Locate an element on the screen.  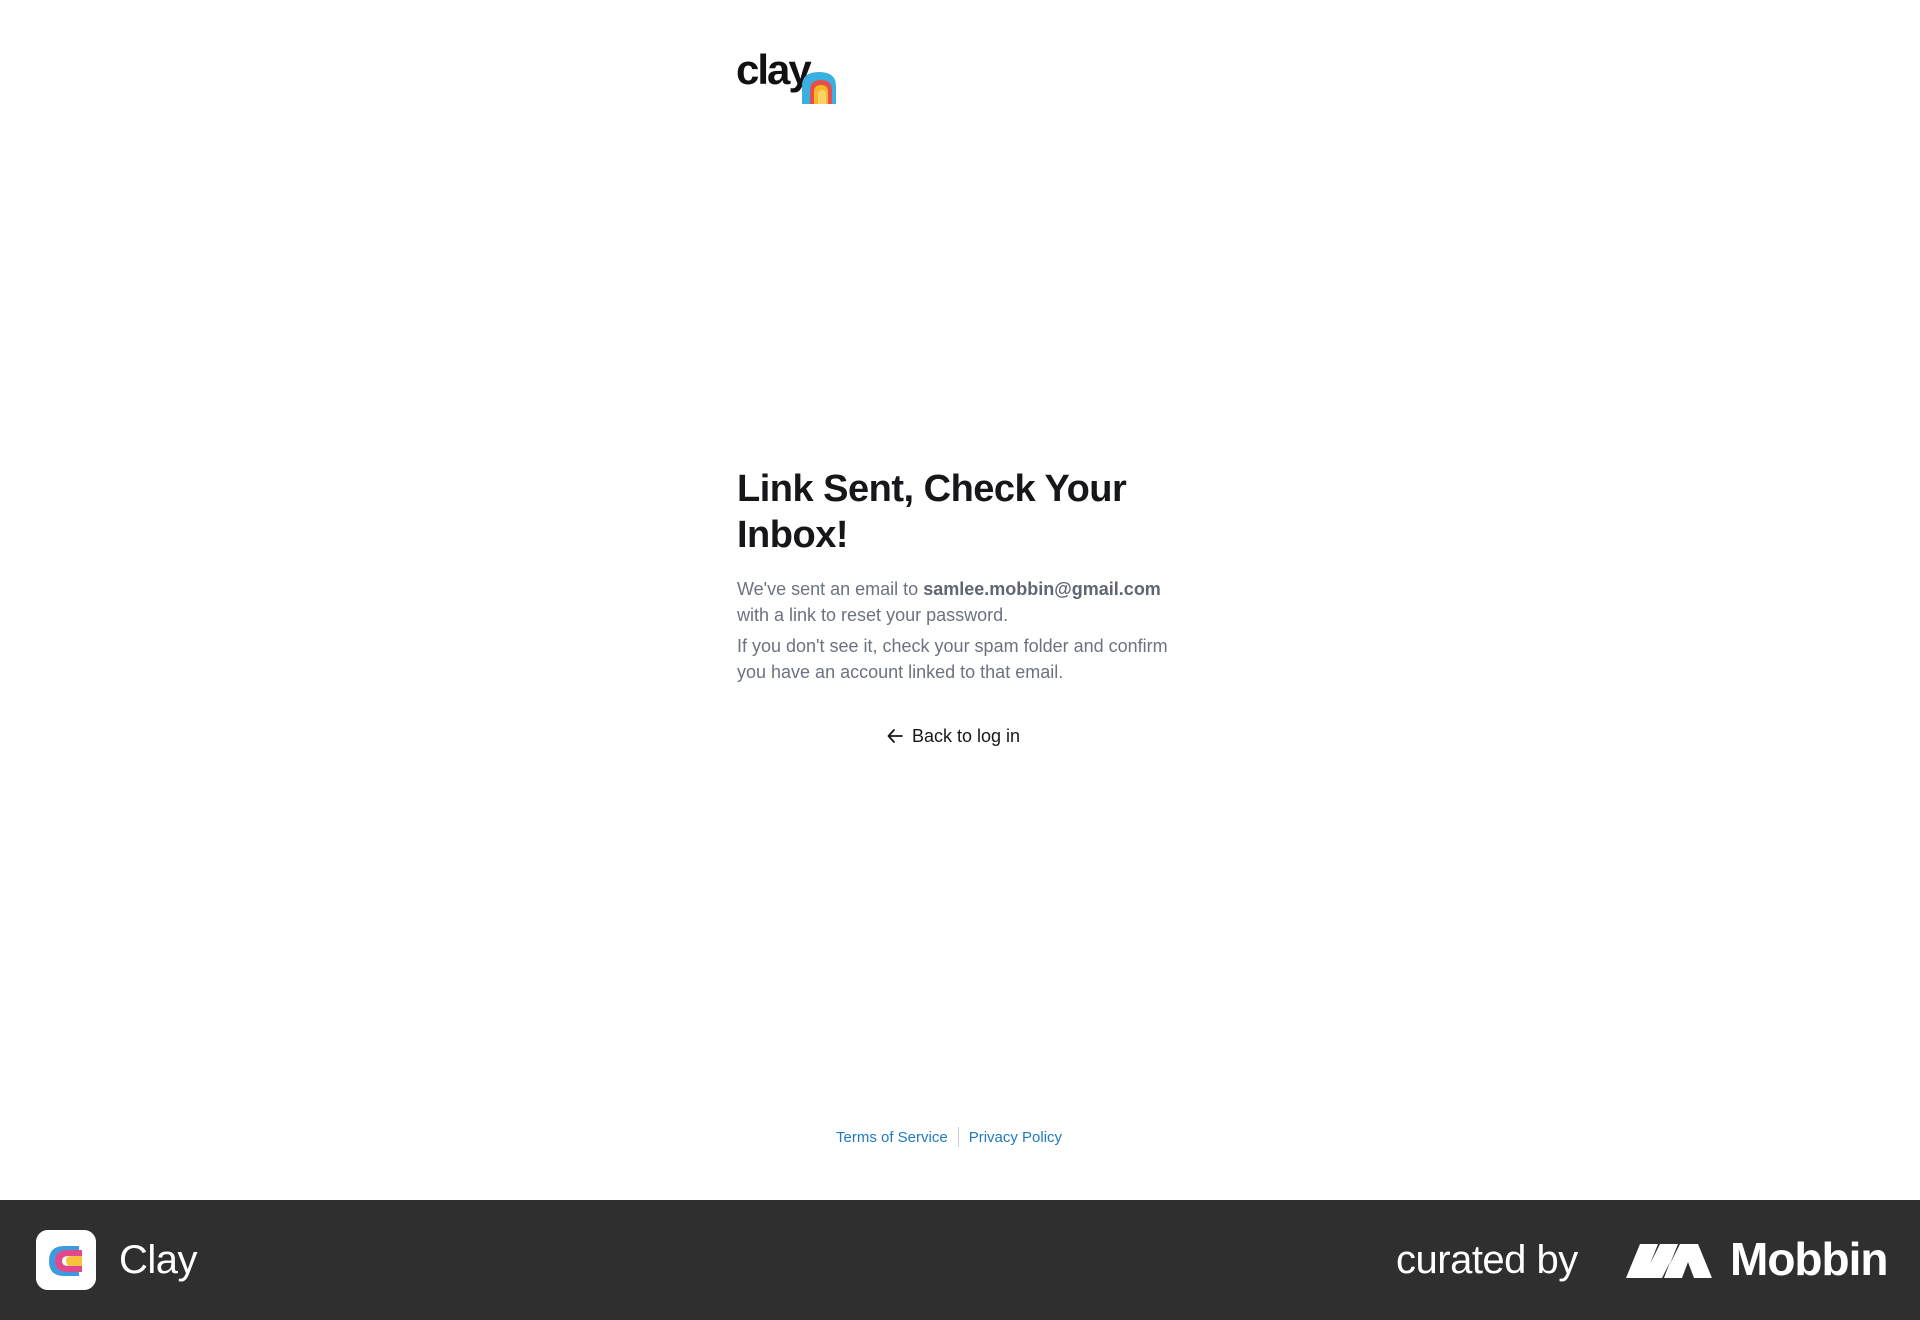
clay-app-icon is located at coordinates (66, 1260).